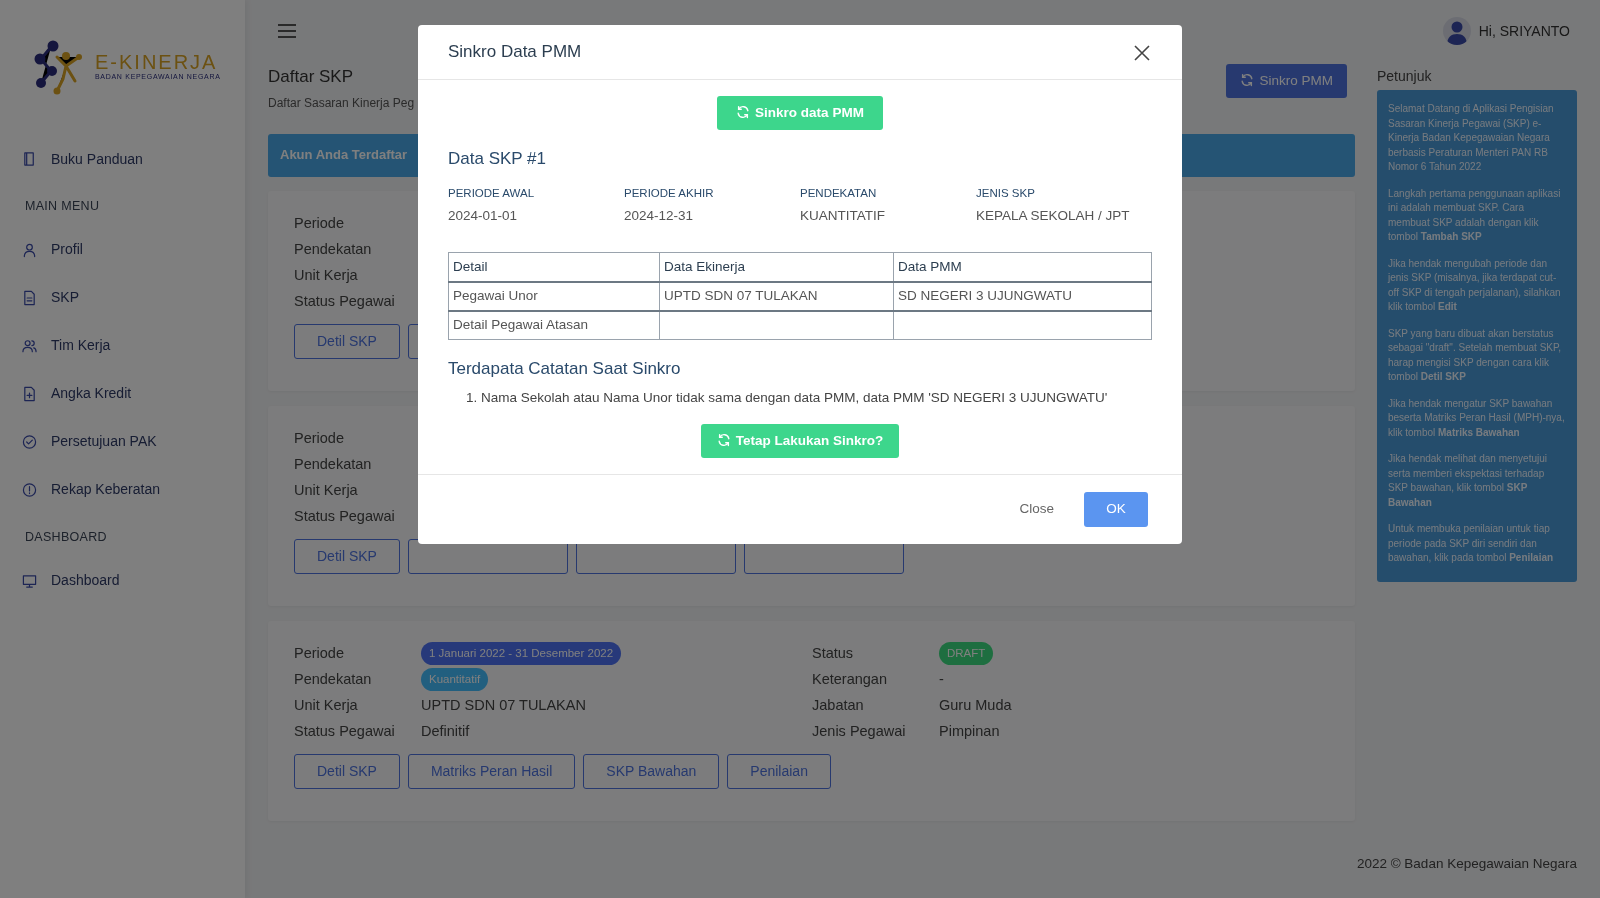 The width and height of the screenshot is (1600, 898). What do you see at coordinates (969, 731) in the screenshot?
I see `field-value: Pimpinan` at bounding box center [969, 731].